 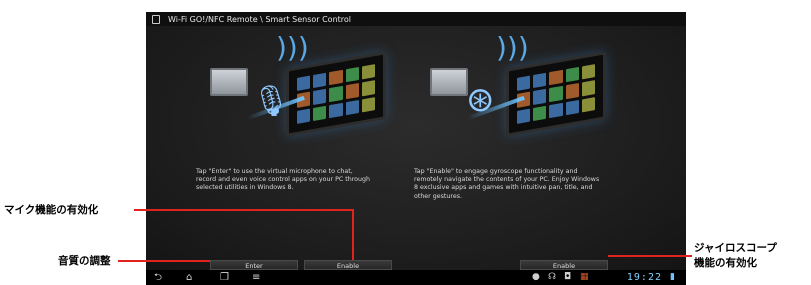 I want to click on sound-adjust-callout: 音質の調整, so click(x=84, y=261).